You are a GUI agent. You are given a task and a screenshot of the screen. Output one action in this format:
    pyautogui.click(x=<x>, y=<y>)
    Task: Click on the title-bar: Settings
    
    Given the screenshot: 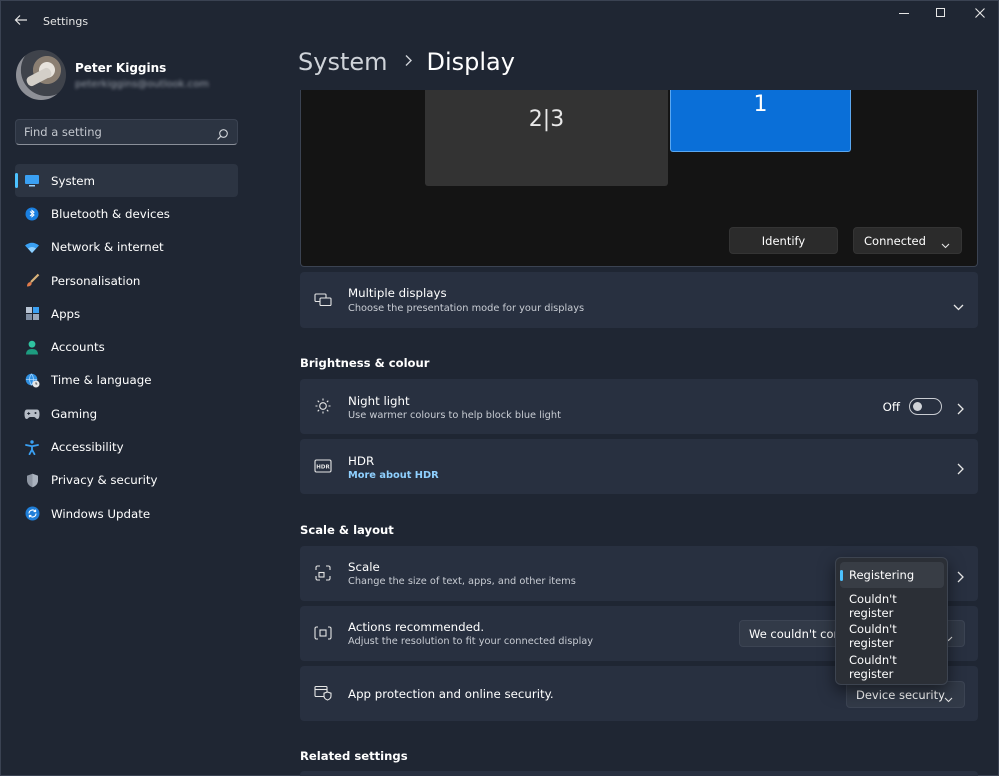 What is the action you would take?
    pyautogui.click(x=499, y=21)
    